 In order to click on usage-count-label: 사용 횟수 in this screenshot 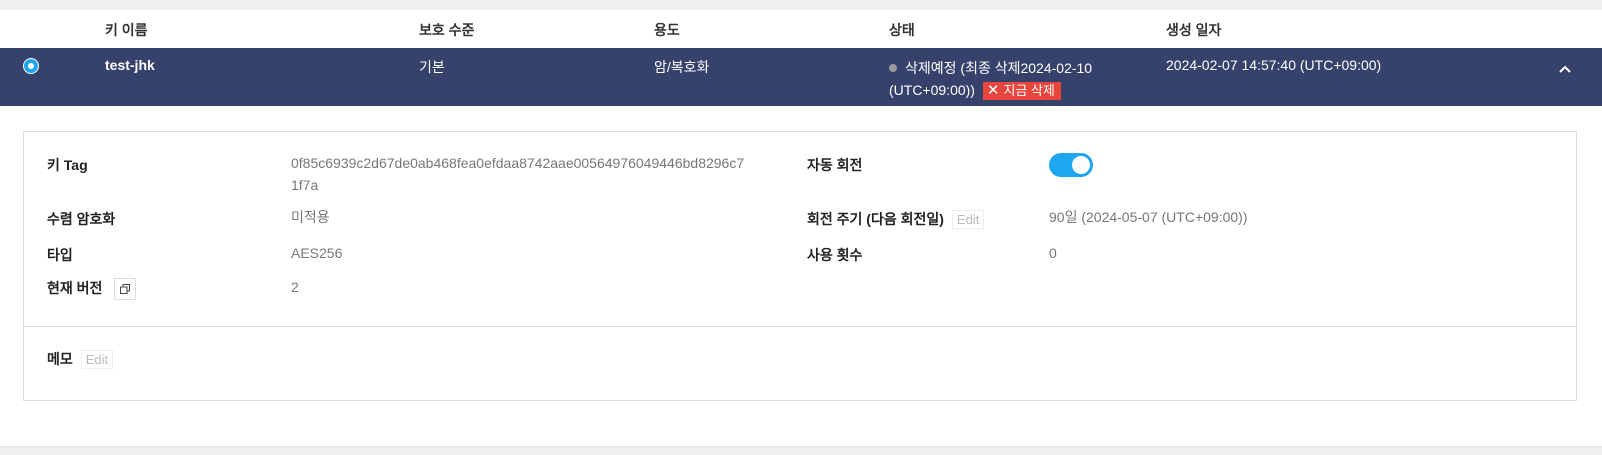, I will do `click(835, 255)`.